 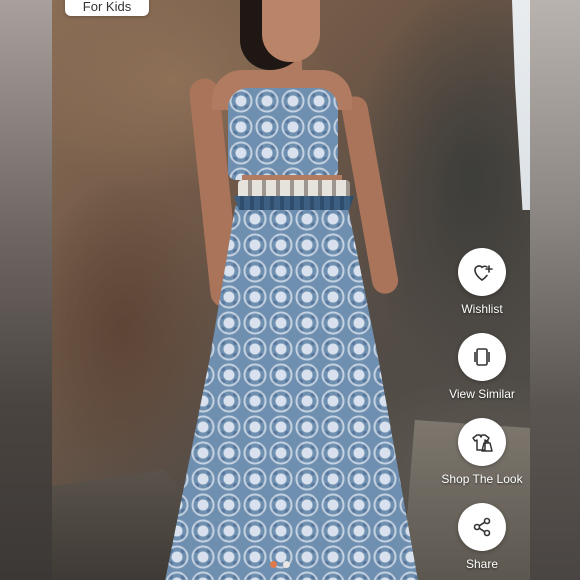 I want to click on share-icon, so click(x=482, y=527).